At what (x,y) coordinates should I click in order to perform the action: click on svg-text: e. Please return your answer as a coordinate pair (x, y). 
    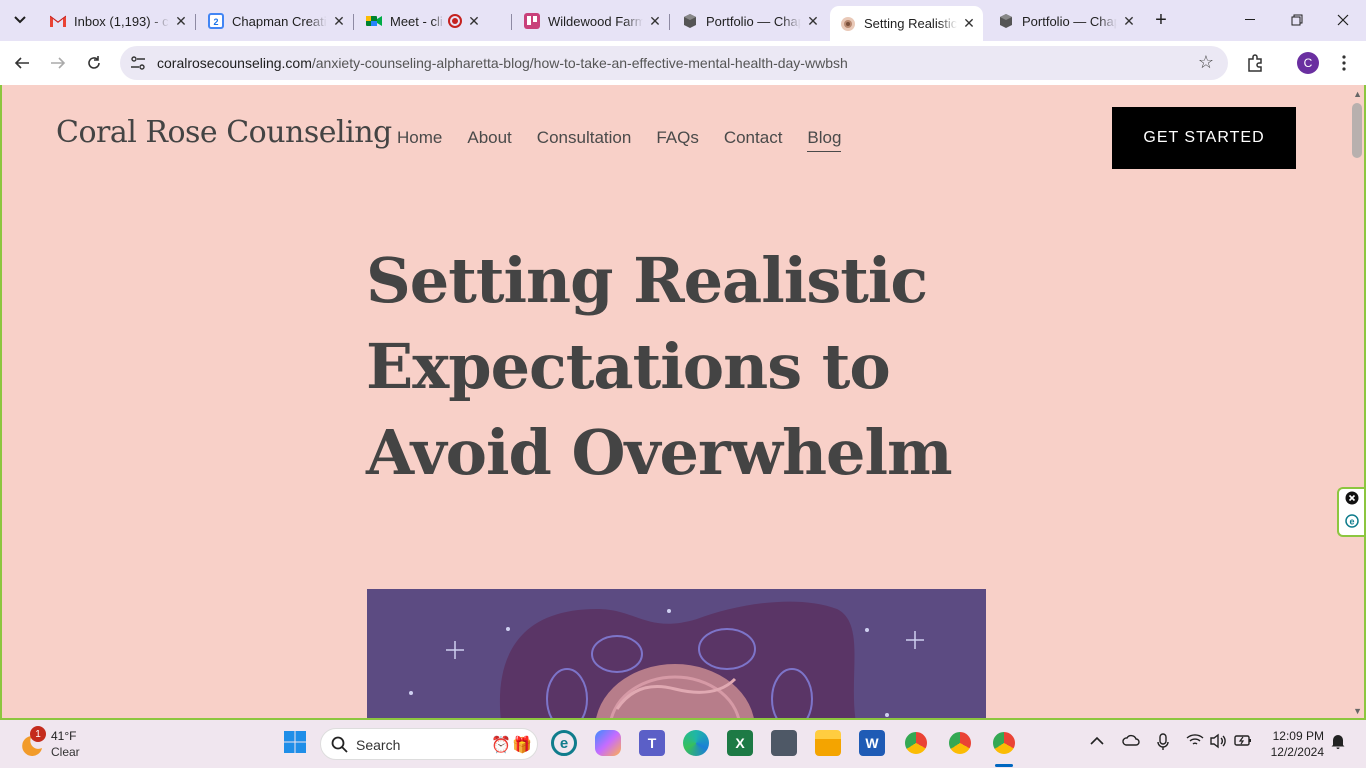
    Looking at the image, I should click on (1351, 522).